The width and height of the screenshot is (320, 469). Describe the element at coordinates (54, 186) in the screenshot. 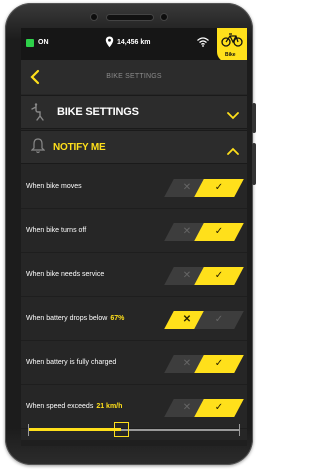

I see `notify-row-label: When bike moves` at that location.